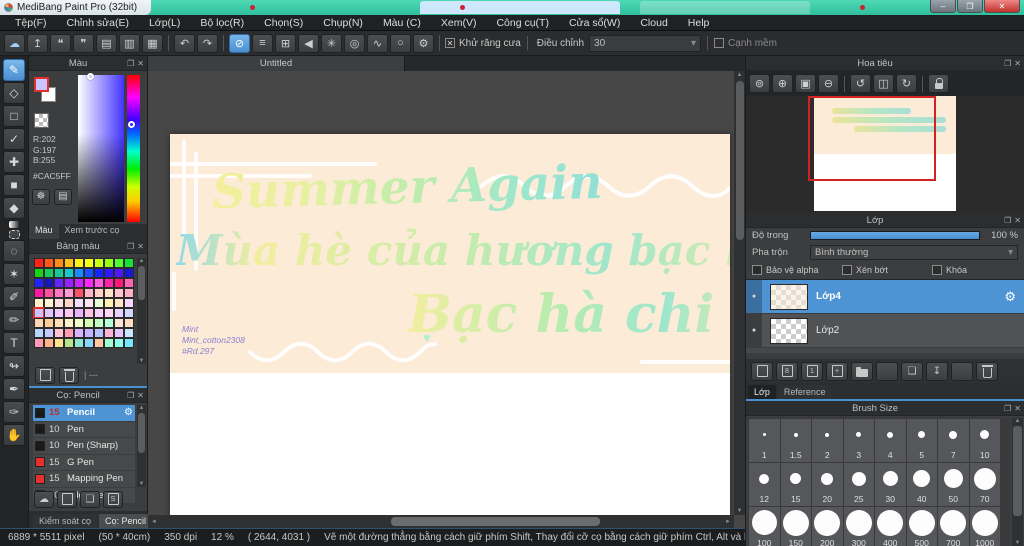 The width and height of the screenshot is (1024, 546). What do you see at coordinates (921, 440) in the screenshot?
I see `brush-size-cell: 5` at bounding box center [921, 440].